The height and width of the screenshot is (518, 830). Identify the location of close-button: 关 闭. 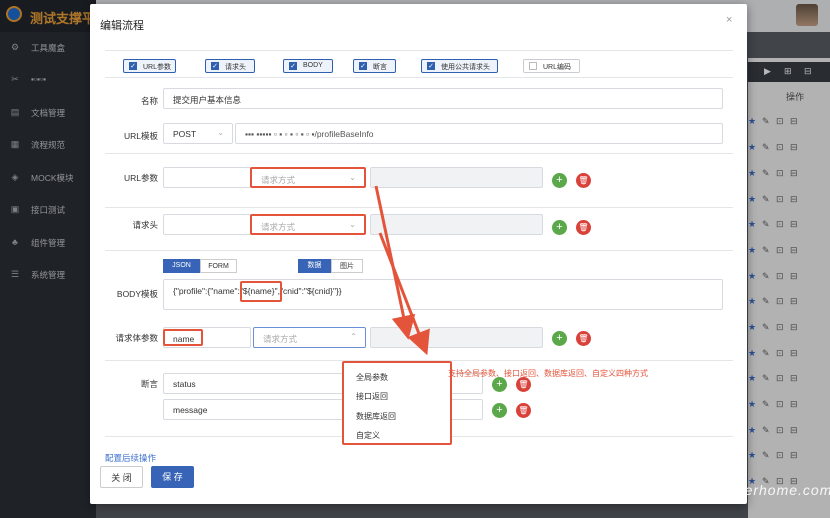
(121, 477).